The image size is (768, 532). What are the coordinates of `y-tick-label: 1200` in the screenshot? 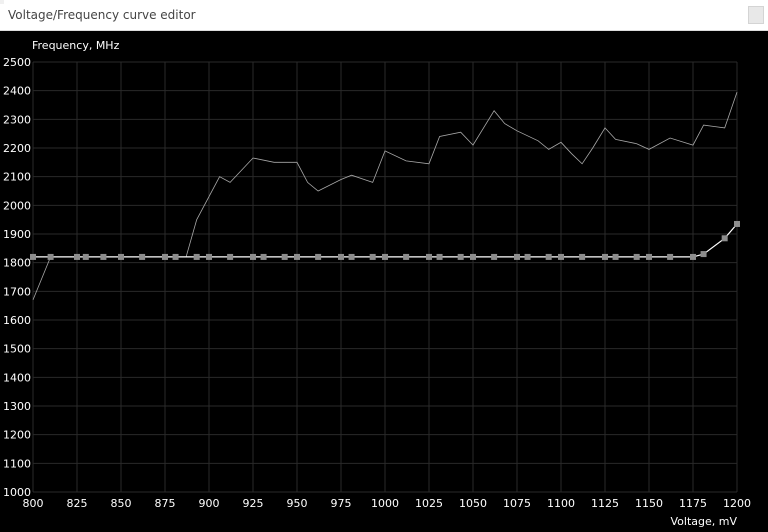 It's located at (17, 435).